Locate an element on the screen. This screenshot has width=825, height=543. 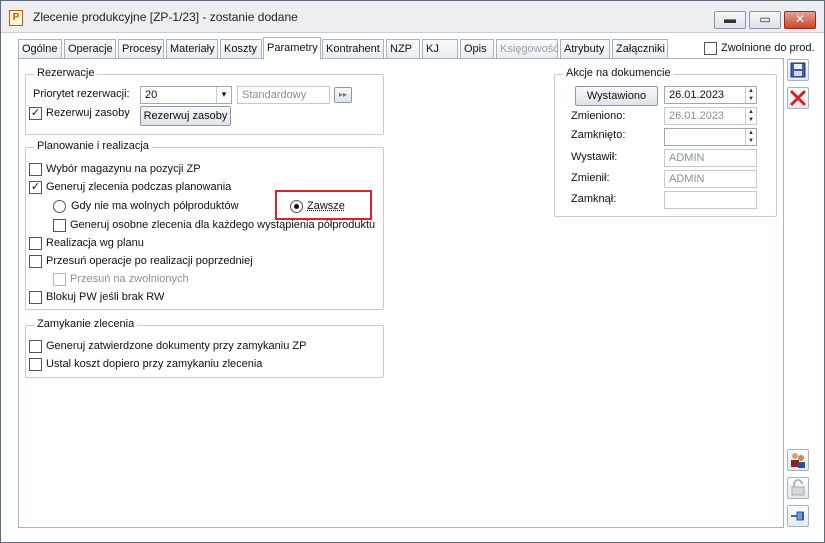
wystawil-label: Wystawił: is located at coordinates (594, 157).